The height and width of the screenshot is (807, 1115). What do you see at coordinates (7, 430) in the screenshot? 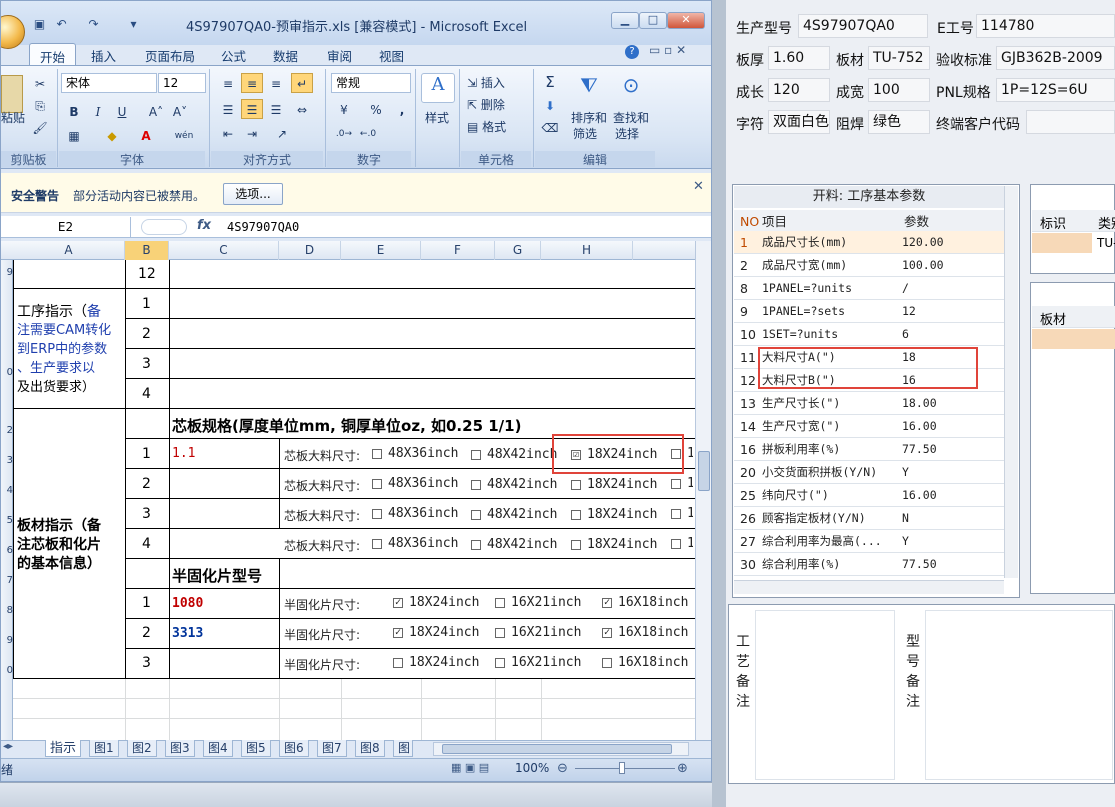
I see `row-header: 2` at bounding box center [7, 430].